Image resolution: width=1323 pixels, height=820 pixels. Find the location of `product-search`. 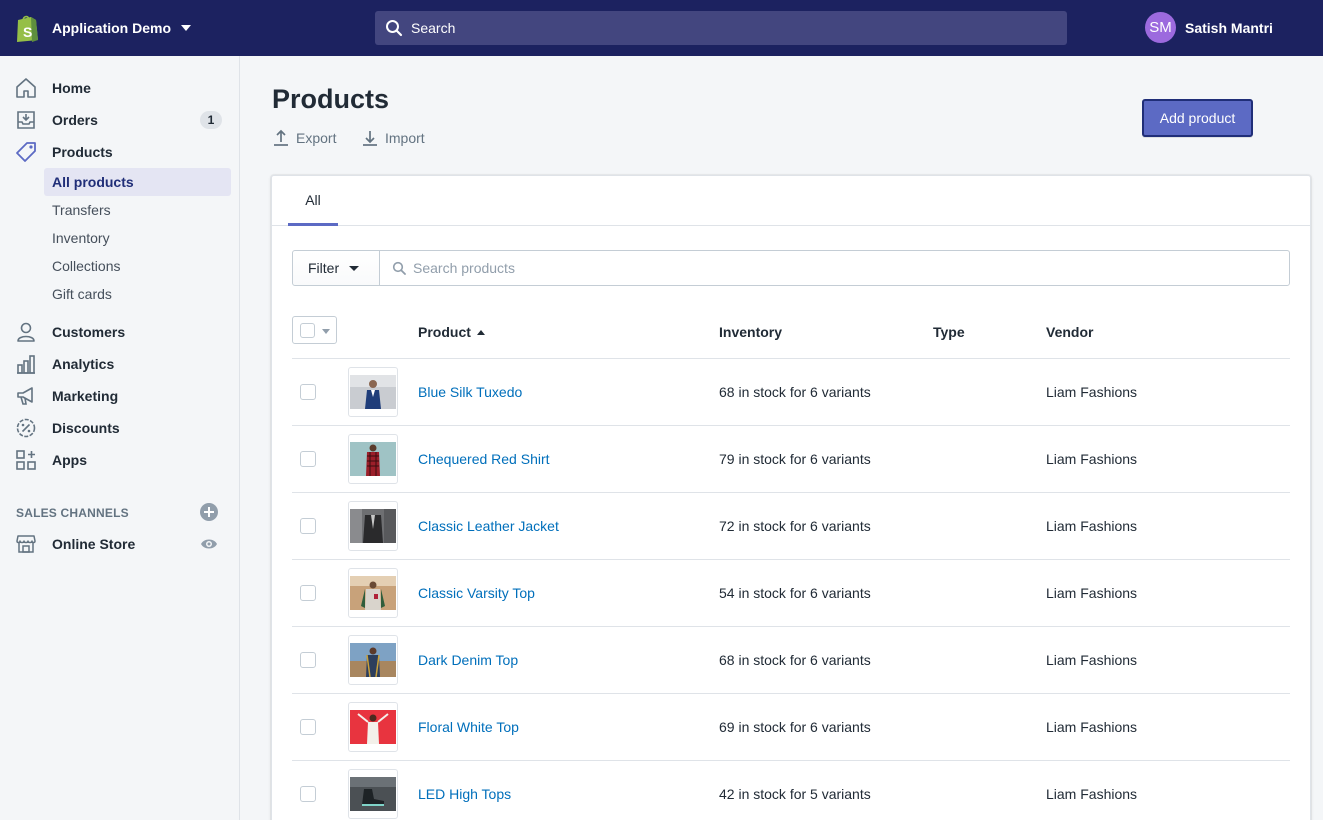

product-search is located at coordinates (834, 268).